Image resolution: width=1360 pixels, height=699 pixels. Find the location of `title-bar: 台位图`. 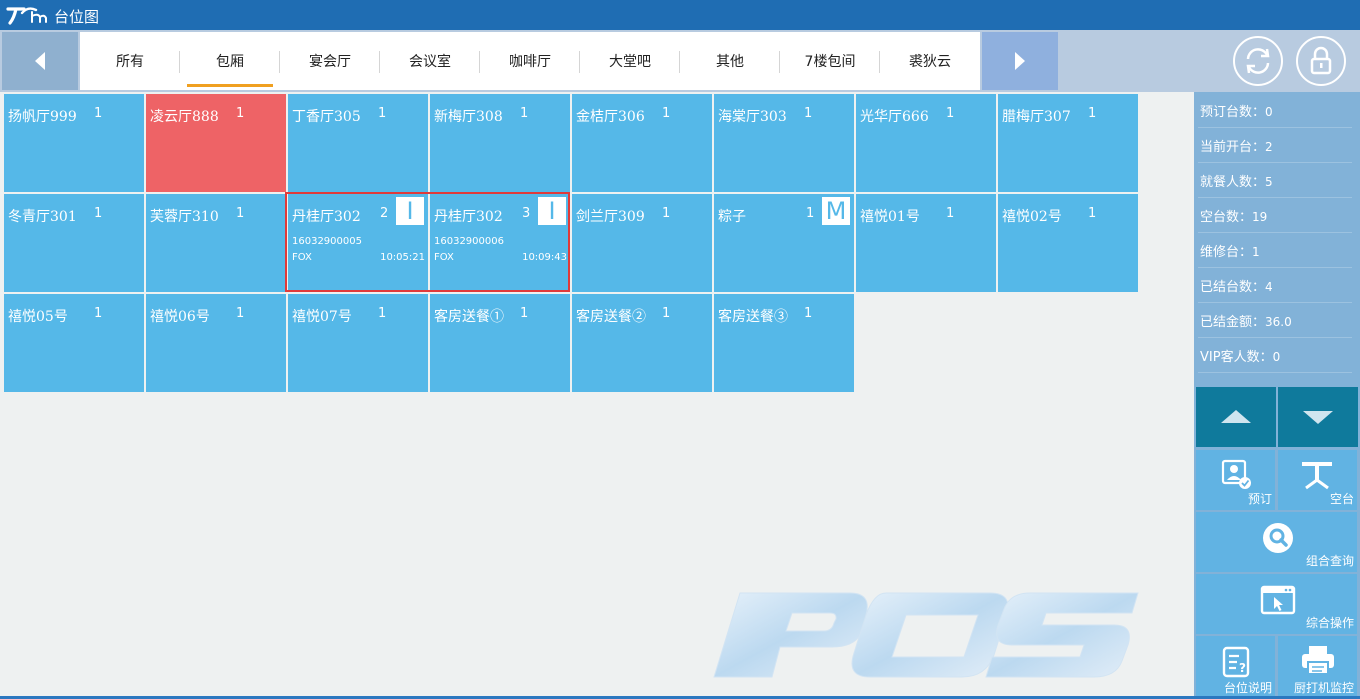

title-bar: 台位图 is located at coordinates (680, 15).